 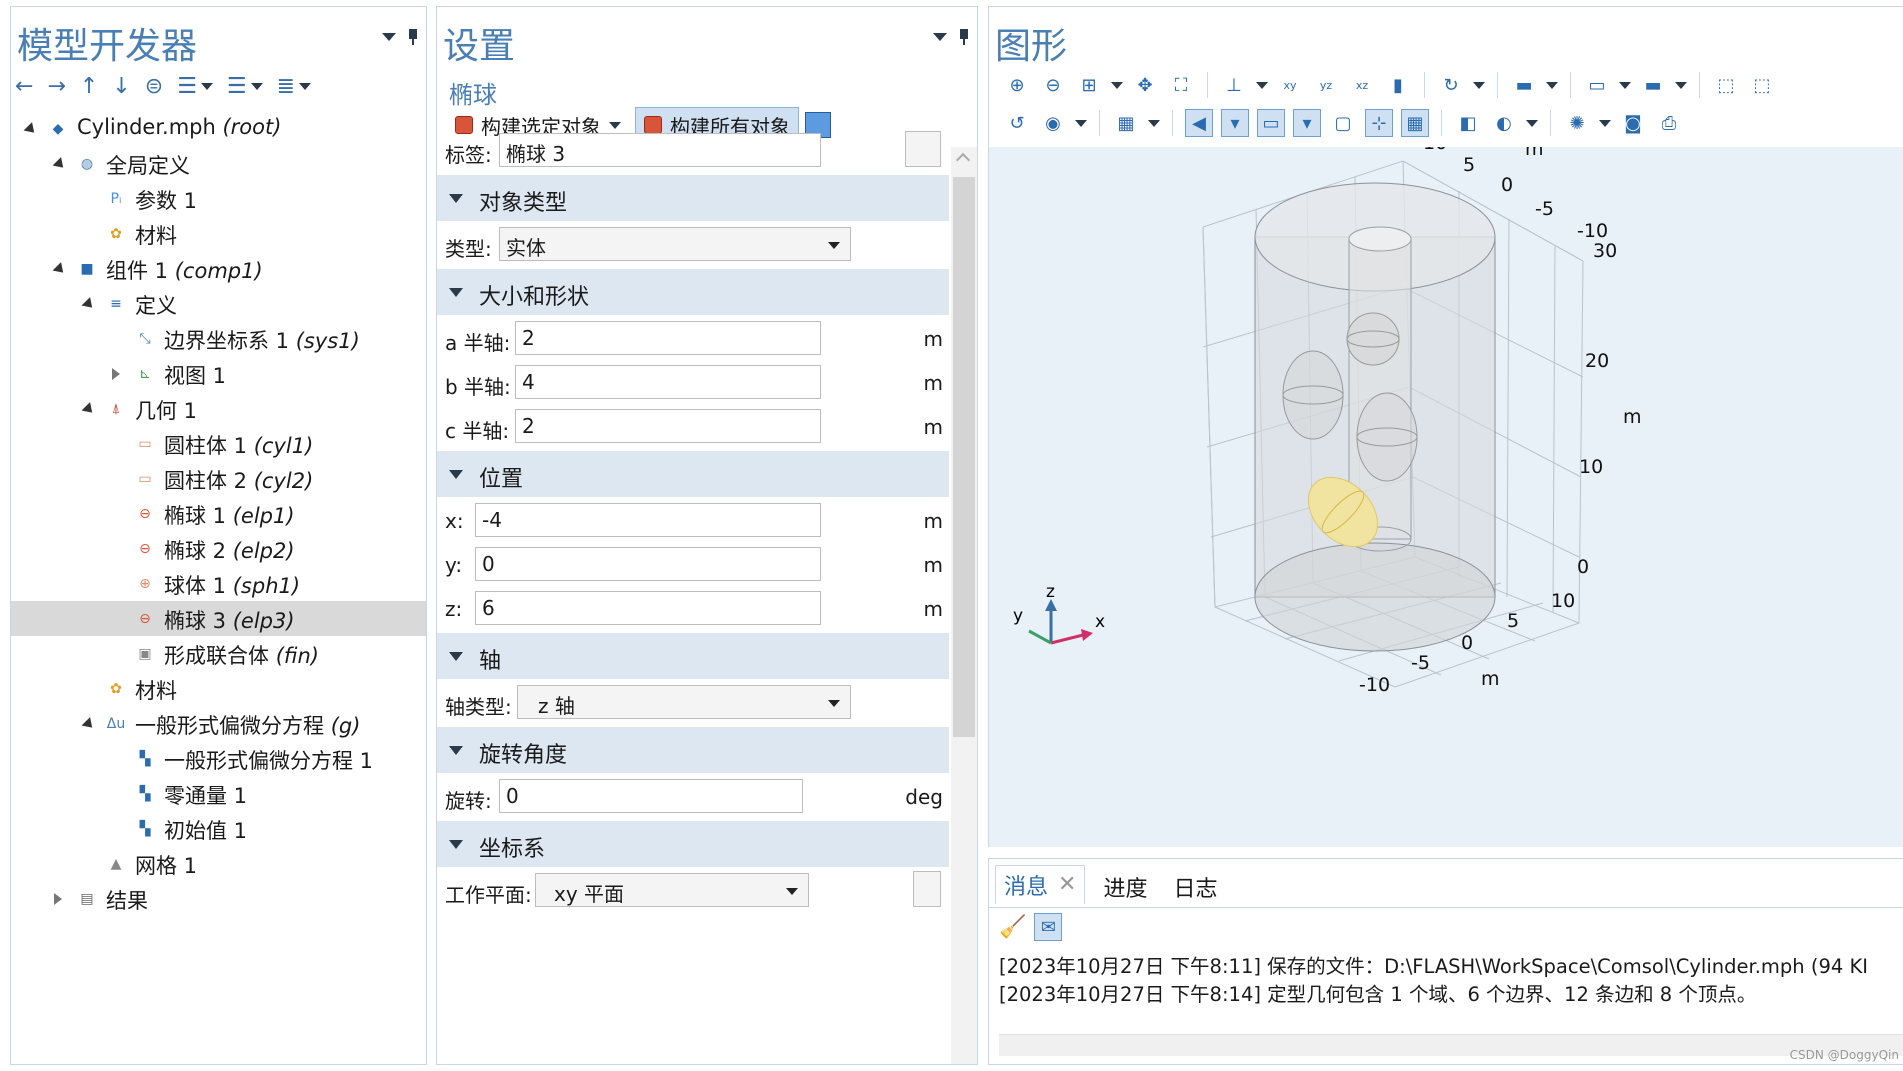 What do you see at coordinates (195, 86) in the screenshot?
I see `expand-menu: ☰` at bounding box center [195, 86].